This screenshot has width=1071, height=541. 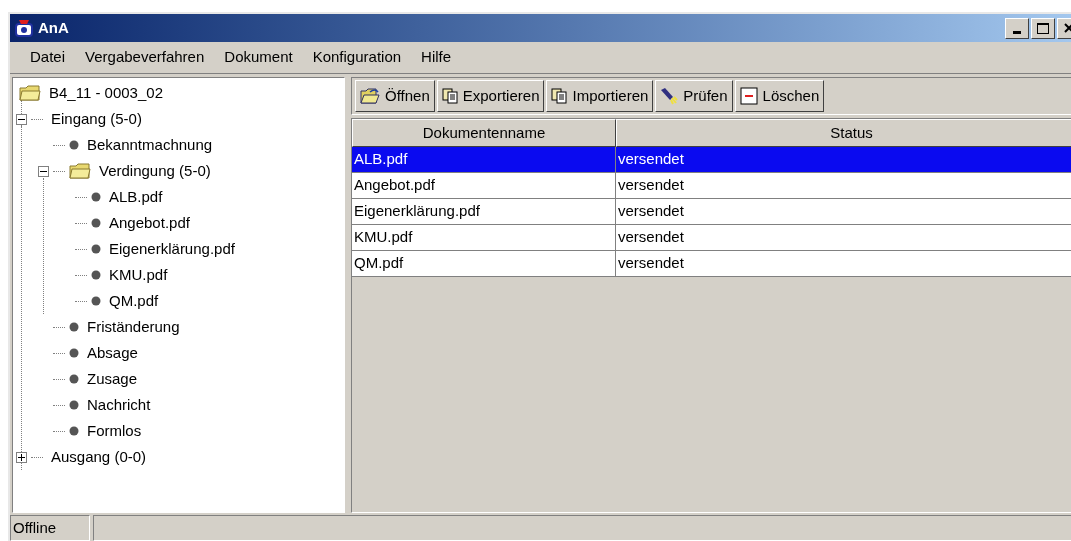 I want to click on table-cell: QM.pdf, so click(x=484, y=264).